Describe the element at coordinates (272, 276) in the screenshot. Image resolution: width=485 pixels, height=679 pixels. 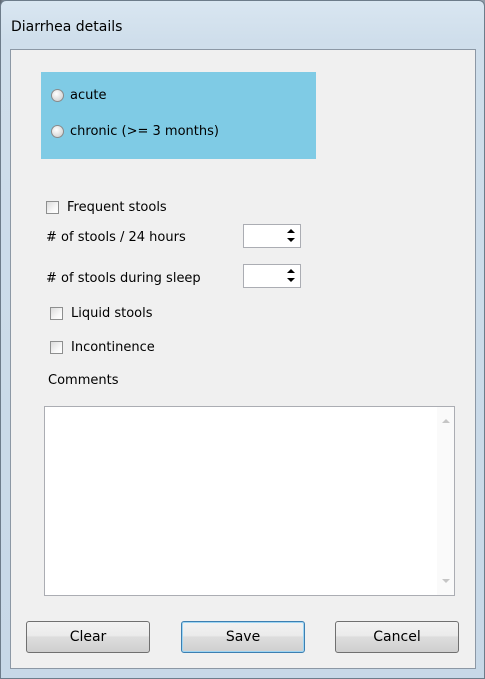
I see `stools-during-sleep-stepper` at that location.